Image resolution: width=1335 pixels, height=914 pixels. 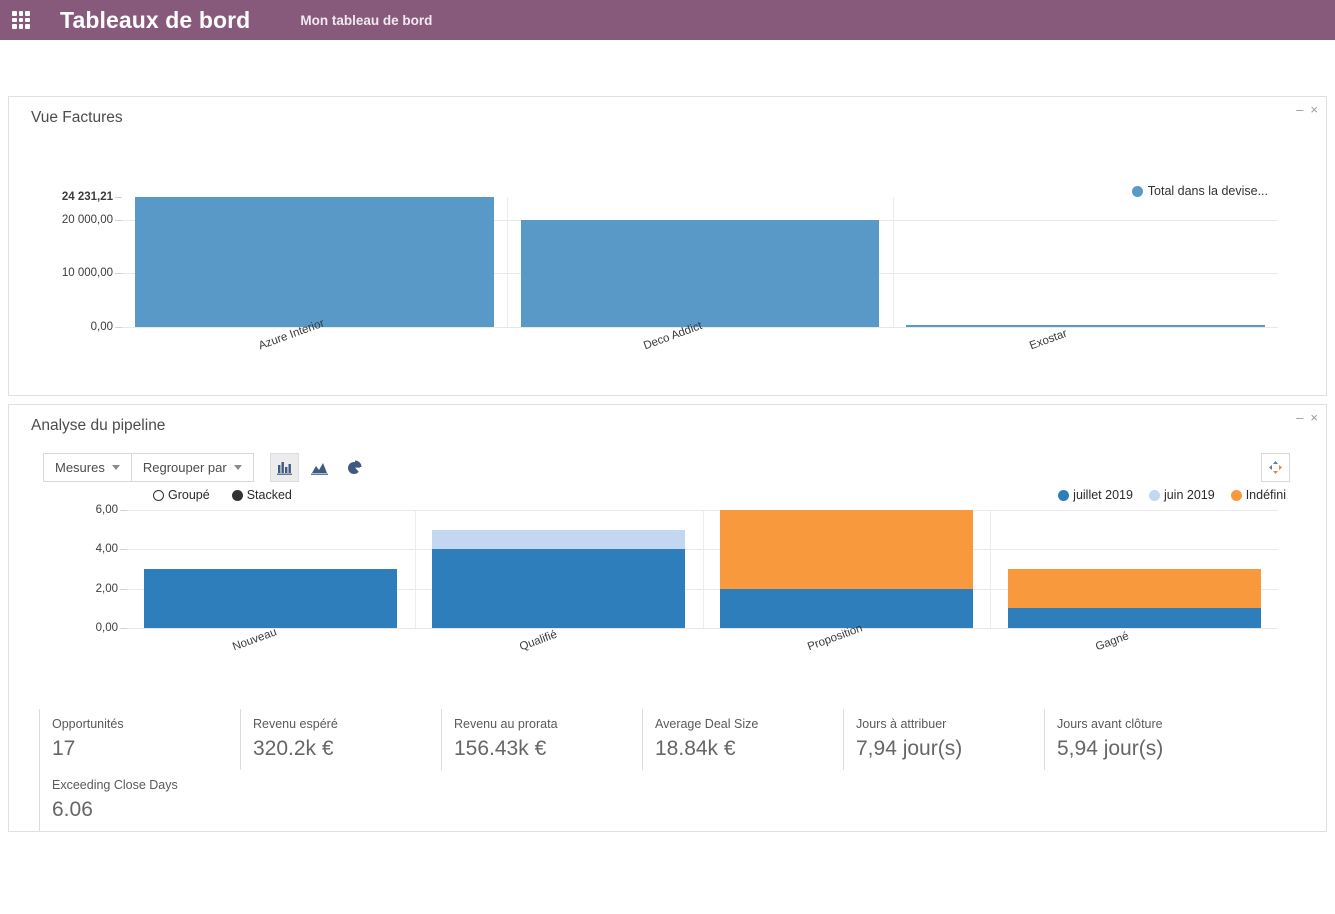 What do you see at coordinates (1265, 495) in the screenshot?
I see `legend-label-indefini: Indéfini` at bounding box center [1265, 495].